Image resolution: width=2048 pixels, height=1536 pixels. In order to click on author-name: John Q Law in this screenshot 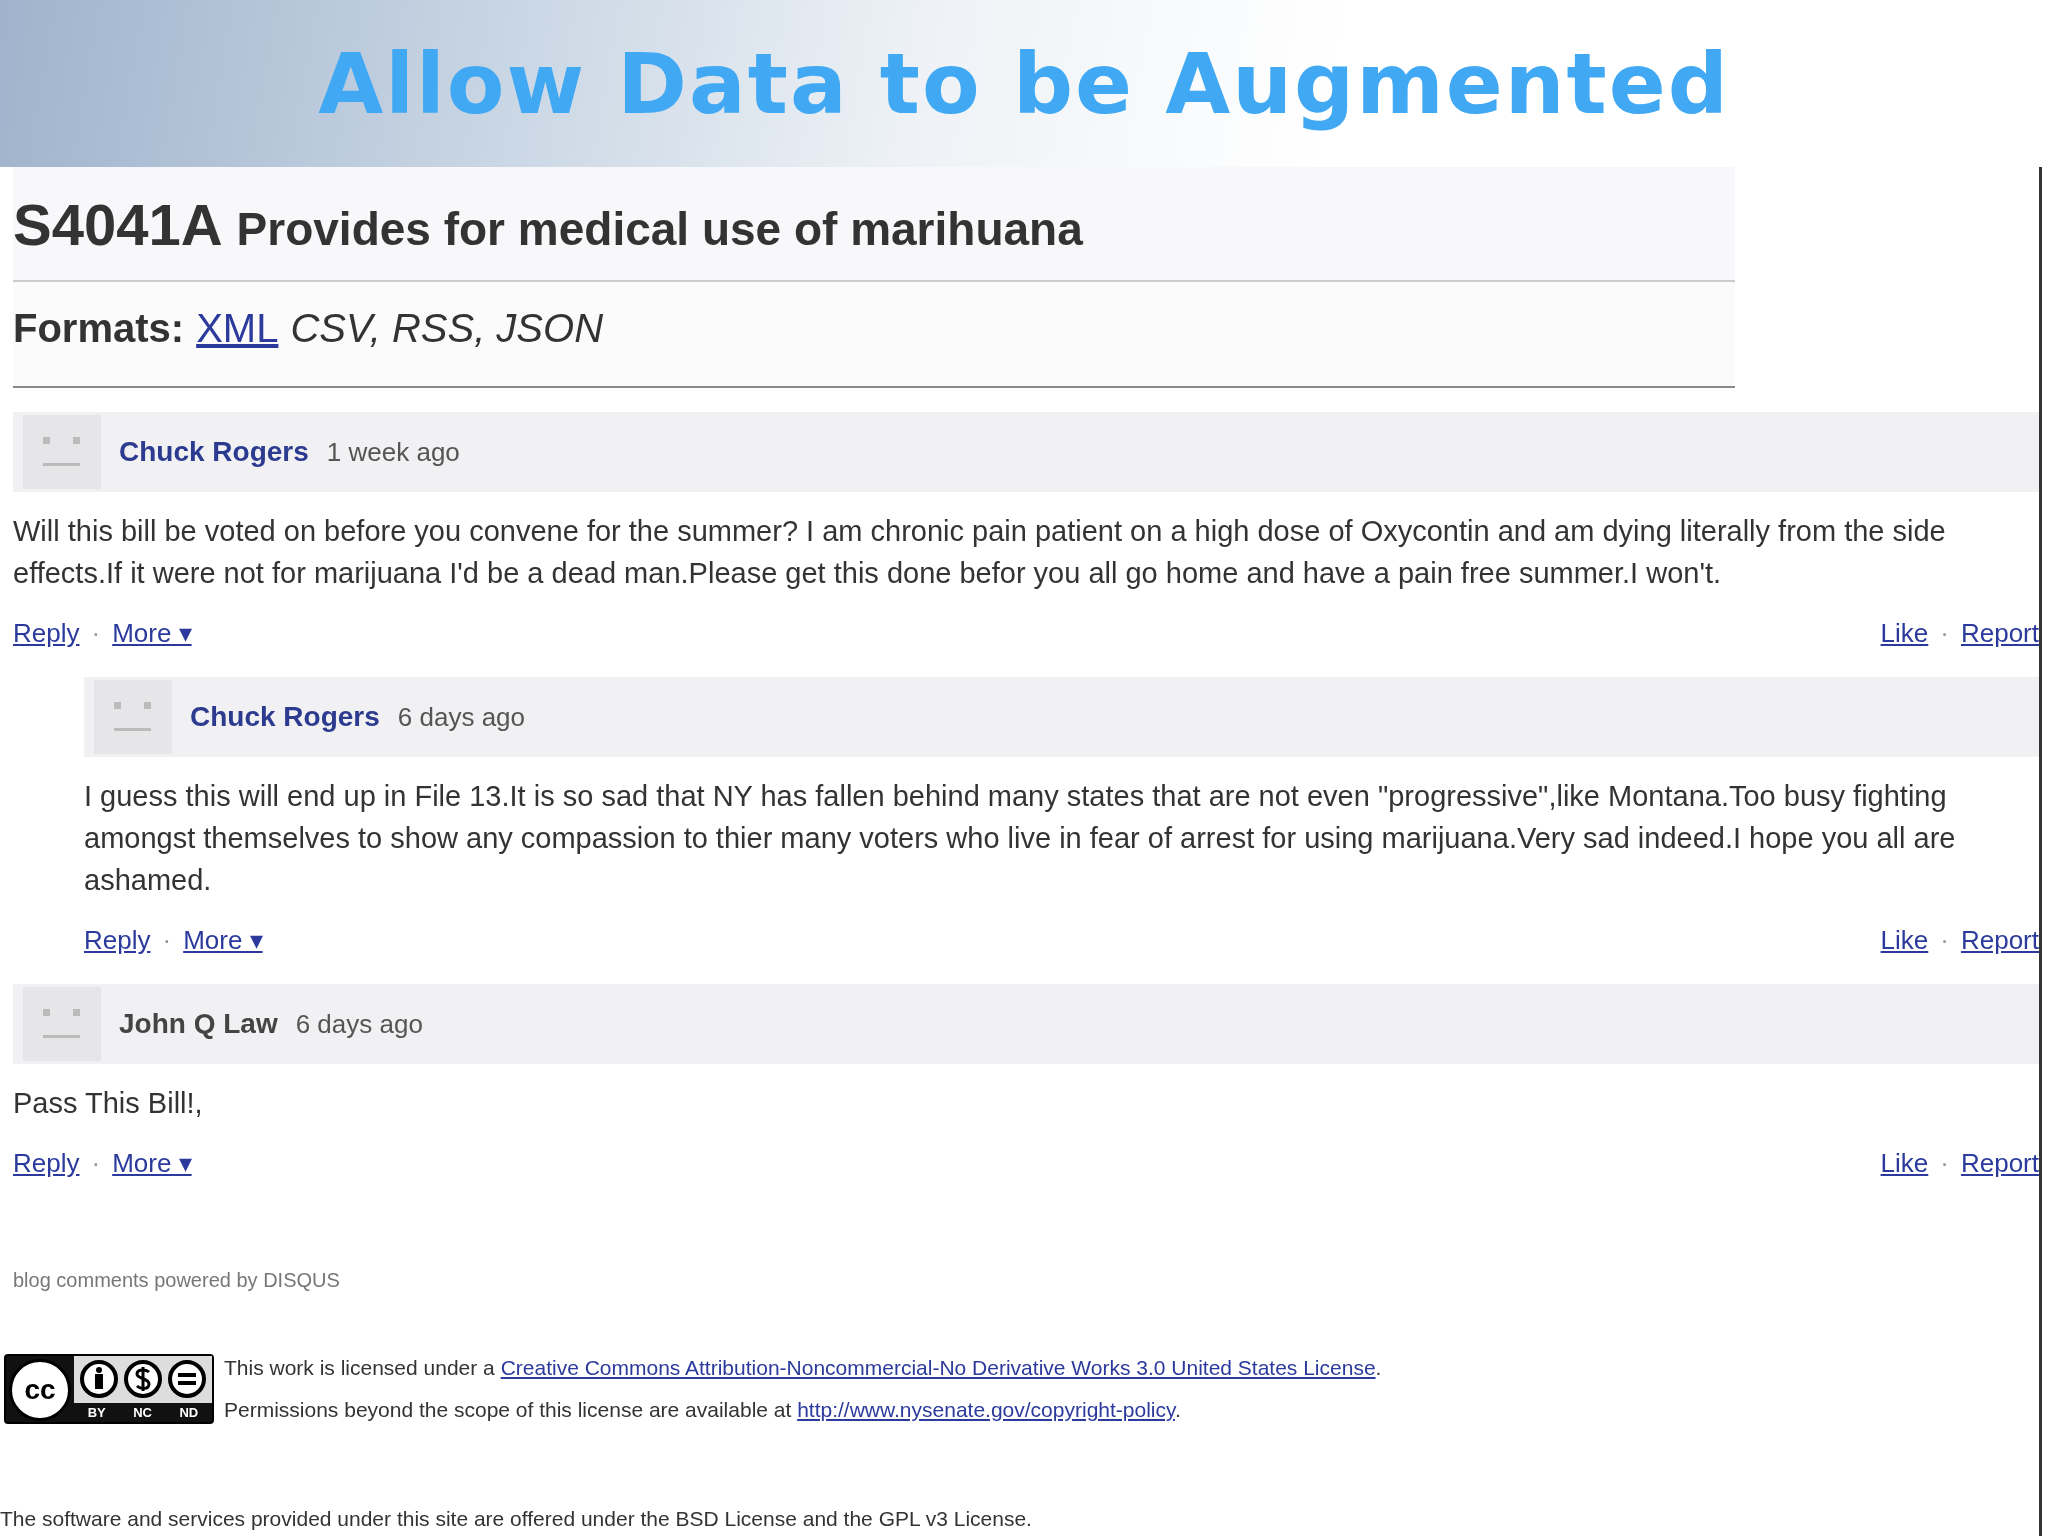, I will do `click(198, 1024)`.